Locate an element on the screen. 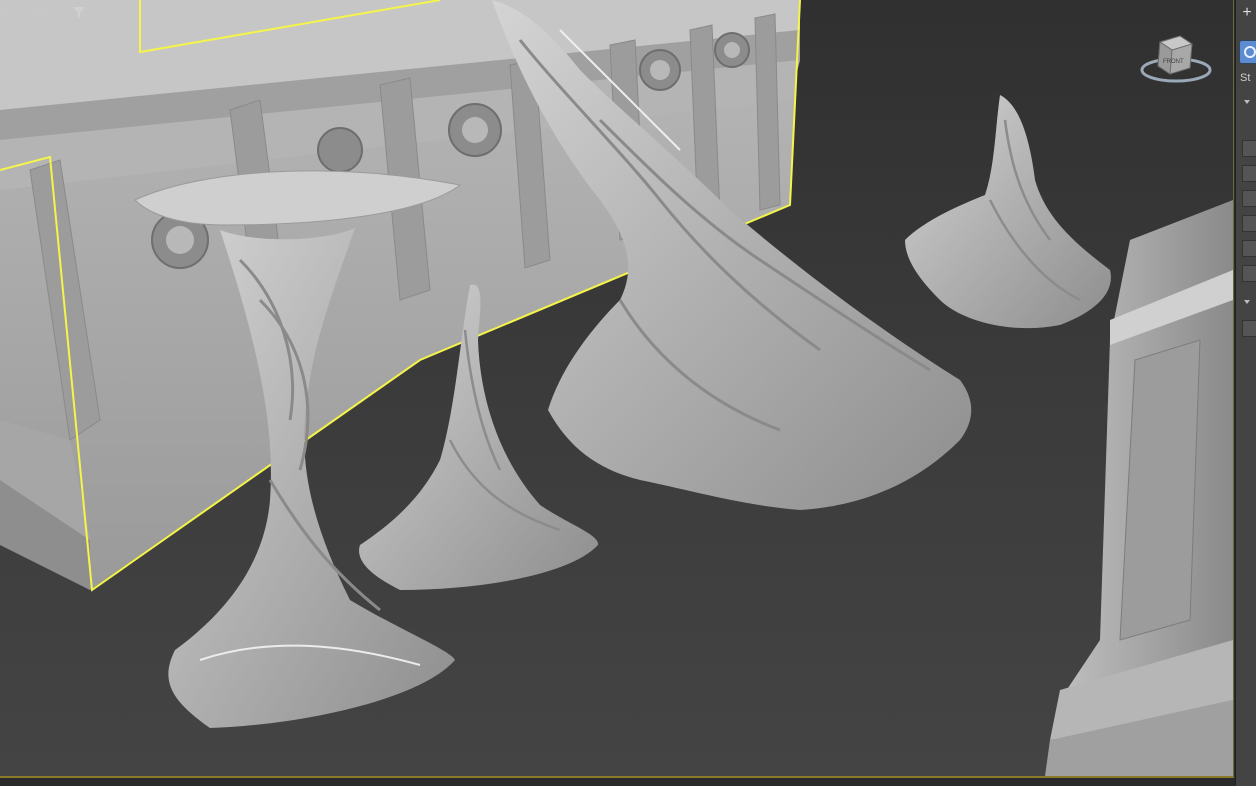 Image resolution: width=1256 pixels, height=786 pixels. create-tab-button: + is located at coordinates (1247, 13).